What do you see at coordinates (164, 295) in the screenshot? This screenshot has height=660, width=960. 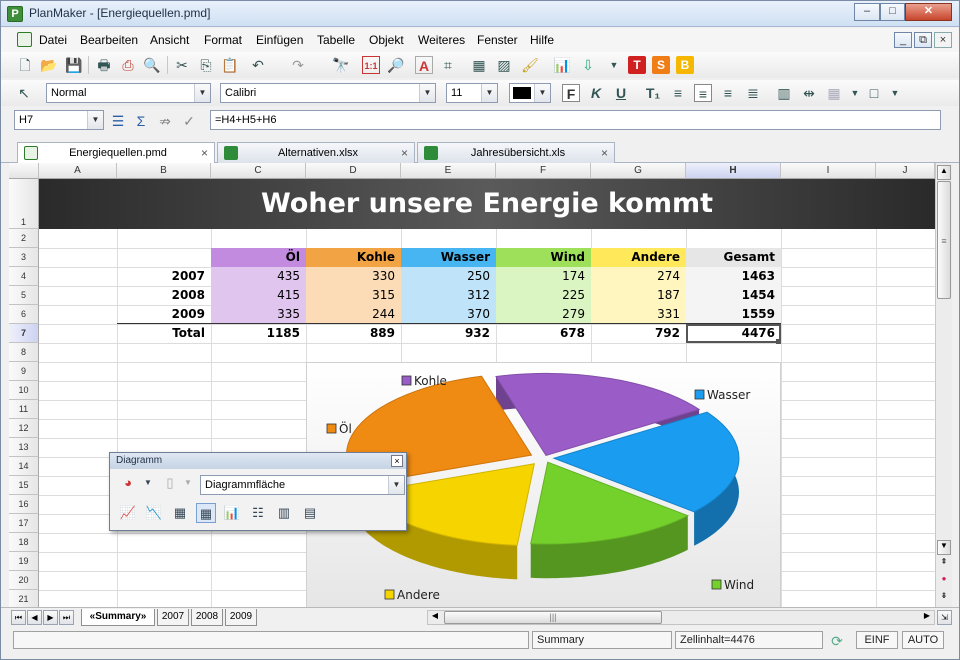 I see `row-label: 2008` at bounding box center [164, 295].